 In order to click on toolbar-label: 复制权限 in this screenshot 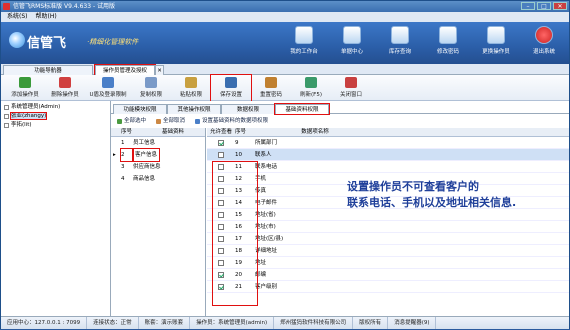, I will do `click(150, 95)`.